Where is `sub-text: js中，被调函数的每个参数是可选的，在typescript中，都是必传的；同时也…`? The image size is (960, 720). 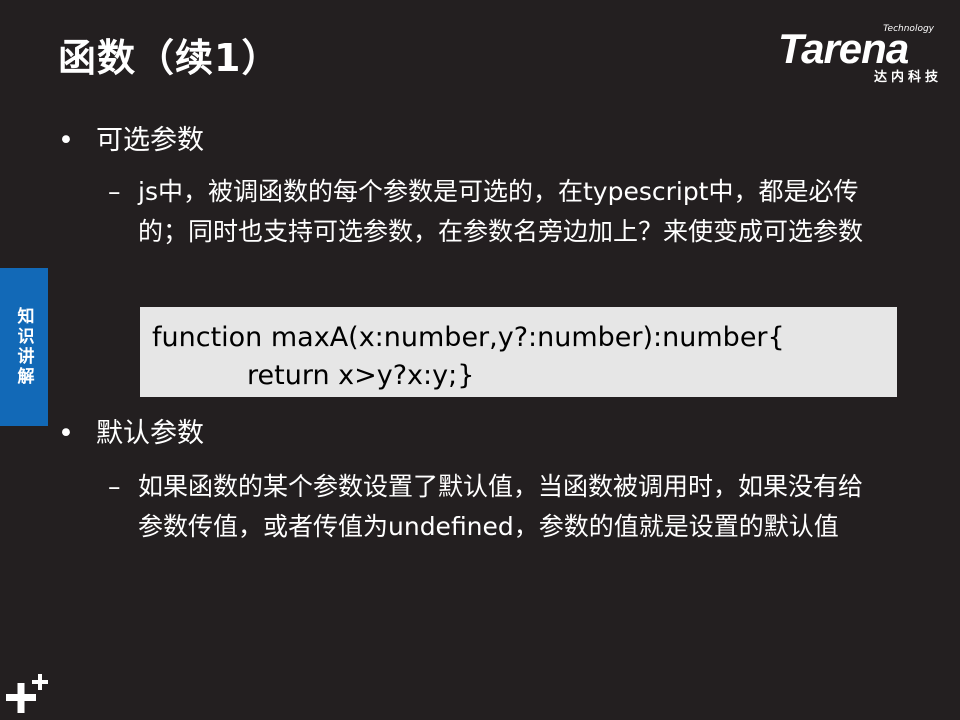
sub-text: js中，被调函数的每个参数是可选的，在typescript中，都是必传的；同时也… is located at coordinates (501, 211).